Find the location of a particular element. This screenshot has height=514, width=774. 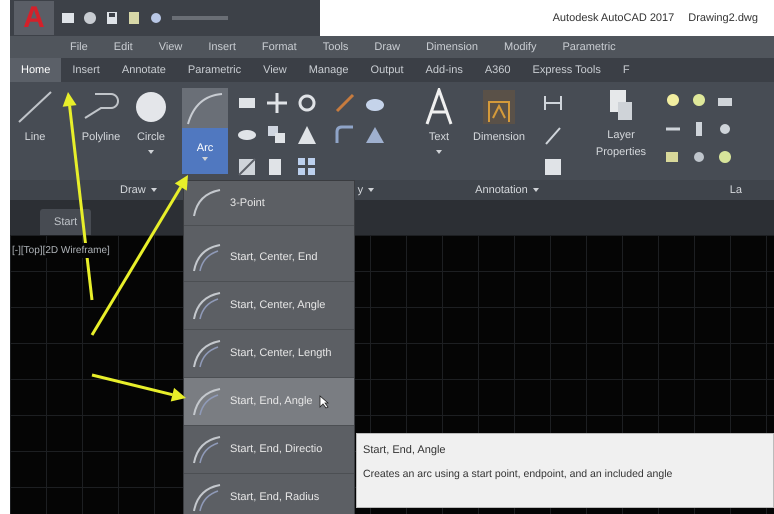

menu-item: Parametric is located at coordinates (589, 47).